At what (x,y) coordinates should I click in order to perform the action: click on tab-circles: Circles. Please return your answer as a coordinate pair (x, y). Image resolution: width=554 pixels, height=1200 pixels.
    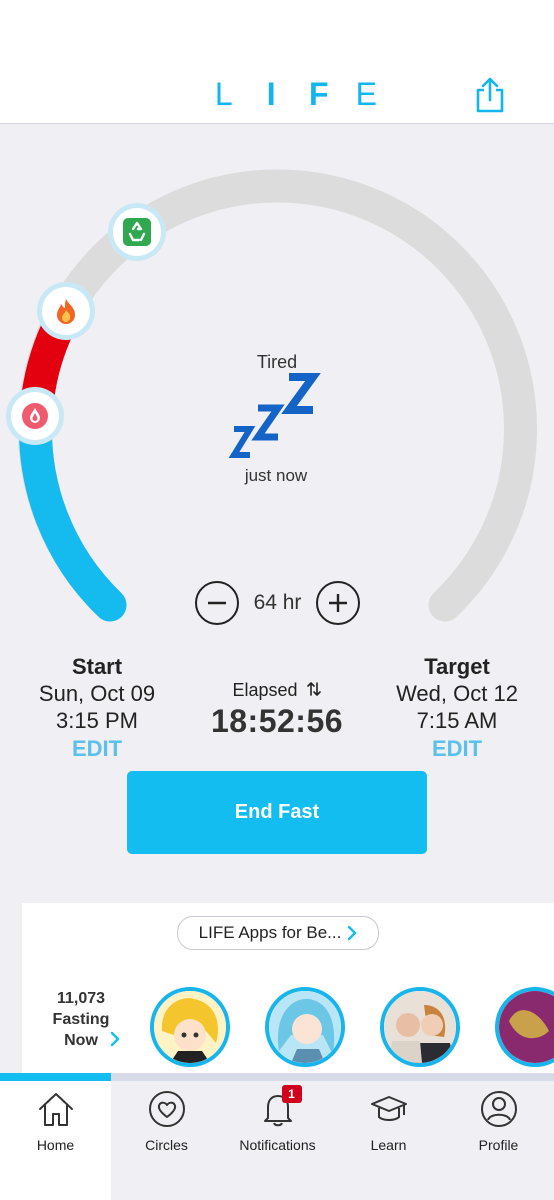
    Looking at the image, I should click on (166, 1140).